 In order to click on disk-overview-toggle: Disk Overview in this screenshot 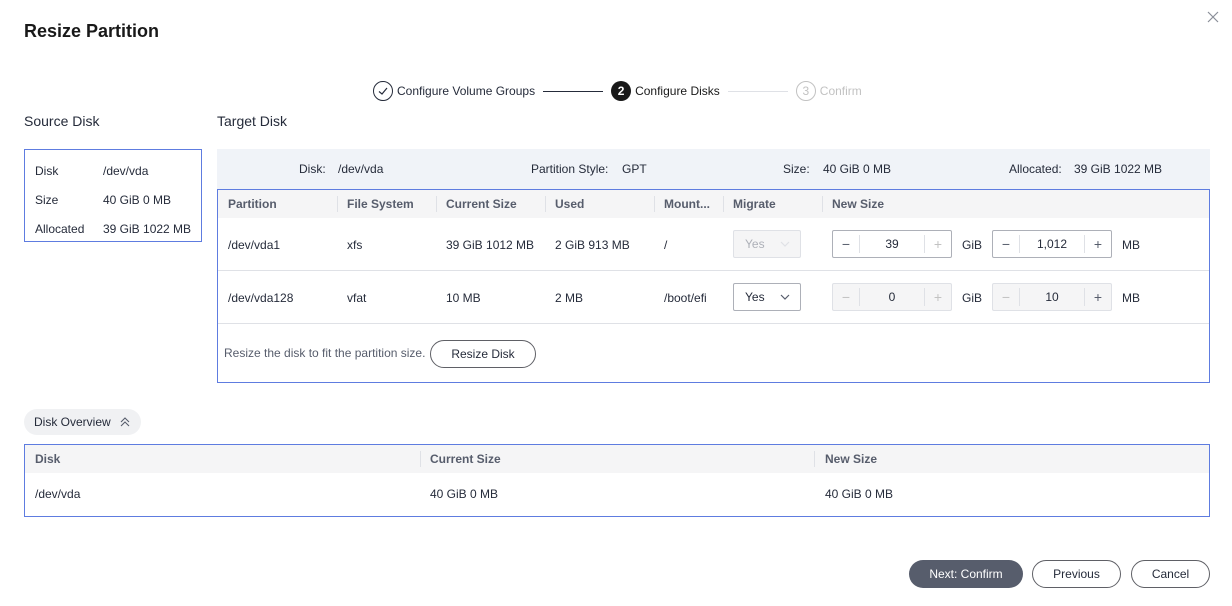, I will do `click(82, 422)`.